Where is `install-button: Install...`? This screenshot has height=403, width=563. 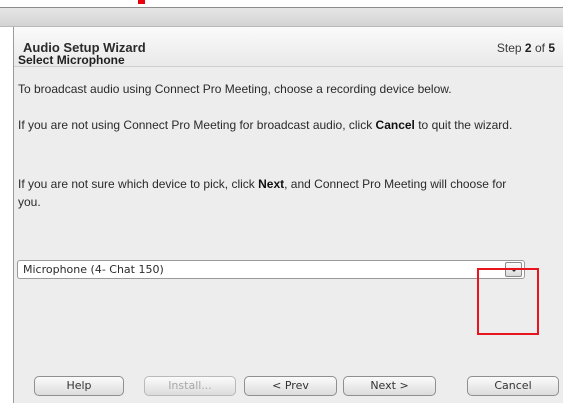 install-button: Install... is located at coordinates (190, 386).